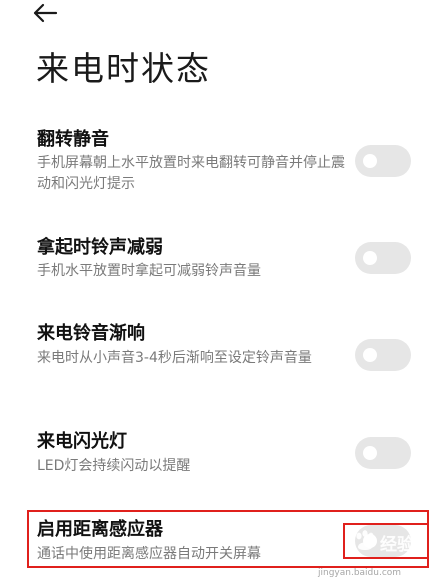  Describe the element at coordinates (100, 247) in the screenshot. I see `setting-title: 拿起时铃声减弱` at that location.